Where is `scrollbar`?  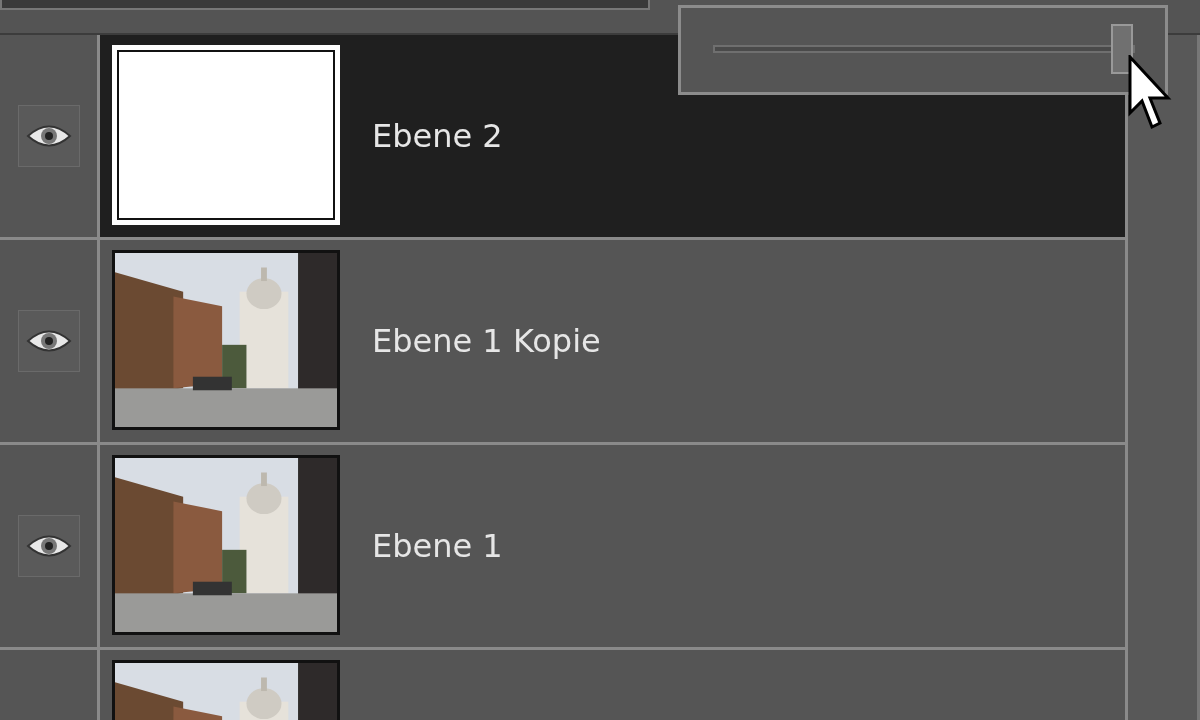 scrollbar is located at coordinates (1162, 377).